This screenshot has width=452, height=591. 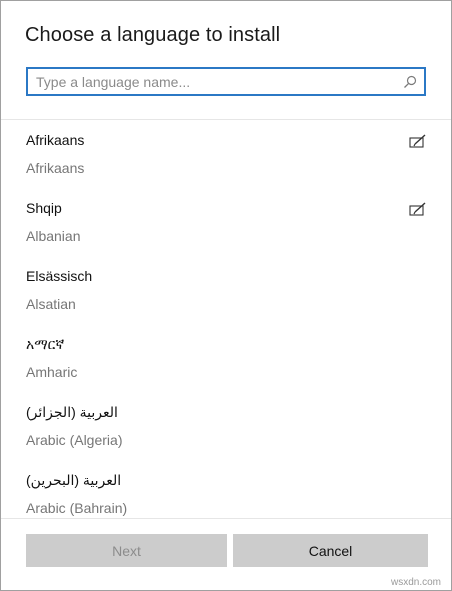 What do you see at coordinates (226, 426) in the screenshot?
I see `list-item: العربية (الجزائر) Arabic (Algeria)` at bounding box center [226, 426].